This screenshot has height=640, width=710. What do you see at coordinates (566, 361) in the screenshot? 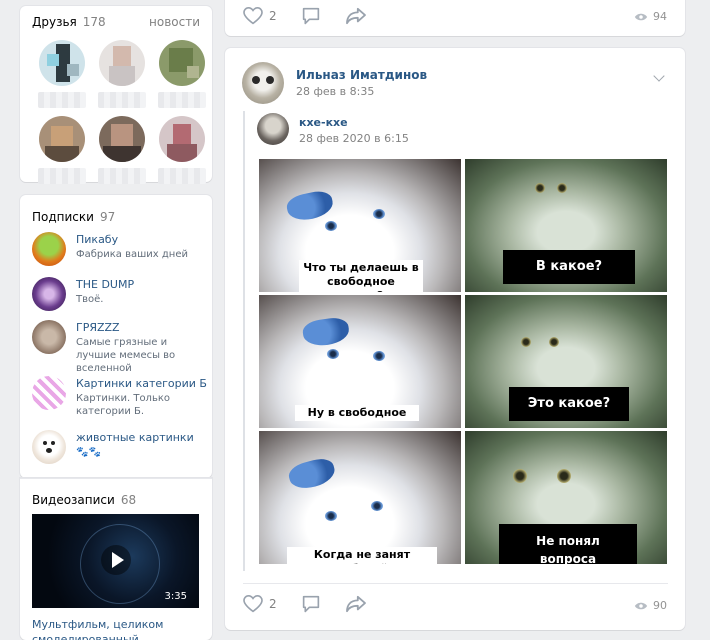
I see `meme-panel: Это какое?` at bounding box center [566, 361].